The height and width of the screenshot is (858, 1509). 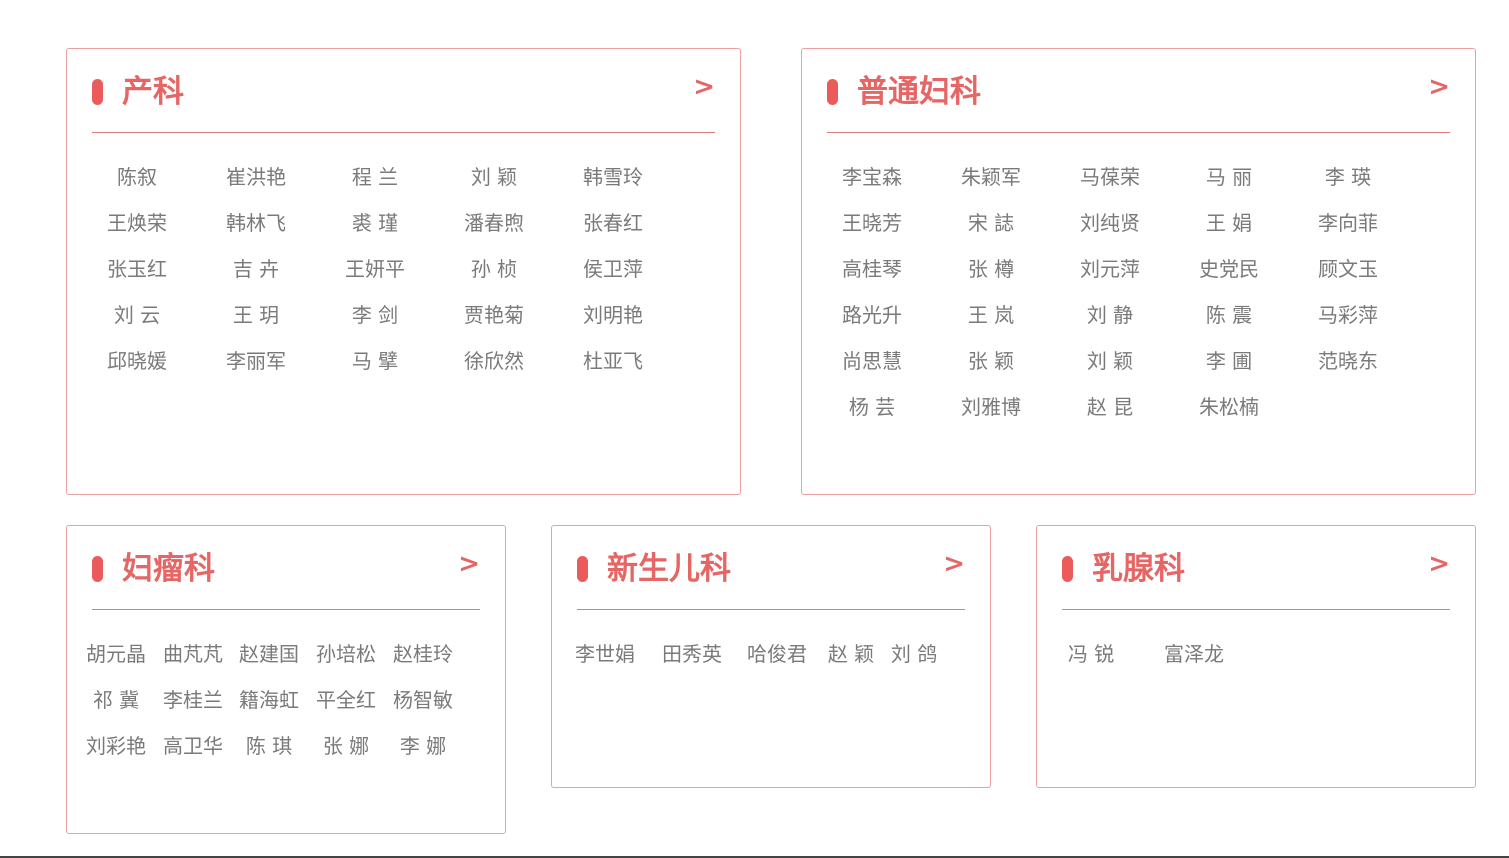 I want to click on doctor-name: 王妍平, so click(x=375, y=269).